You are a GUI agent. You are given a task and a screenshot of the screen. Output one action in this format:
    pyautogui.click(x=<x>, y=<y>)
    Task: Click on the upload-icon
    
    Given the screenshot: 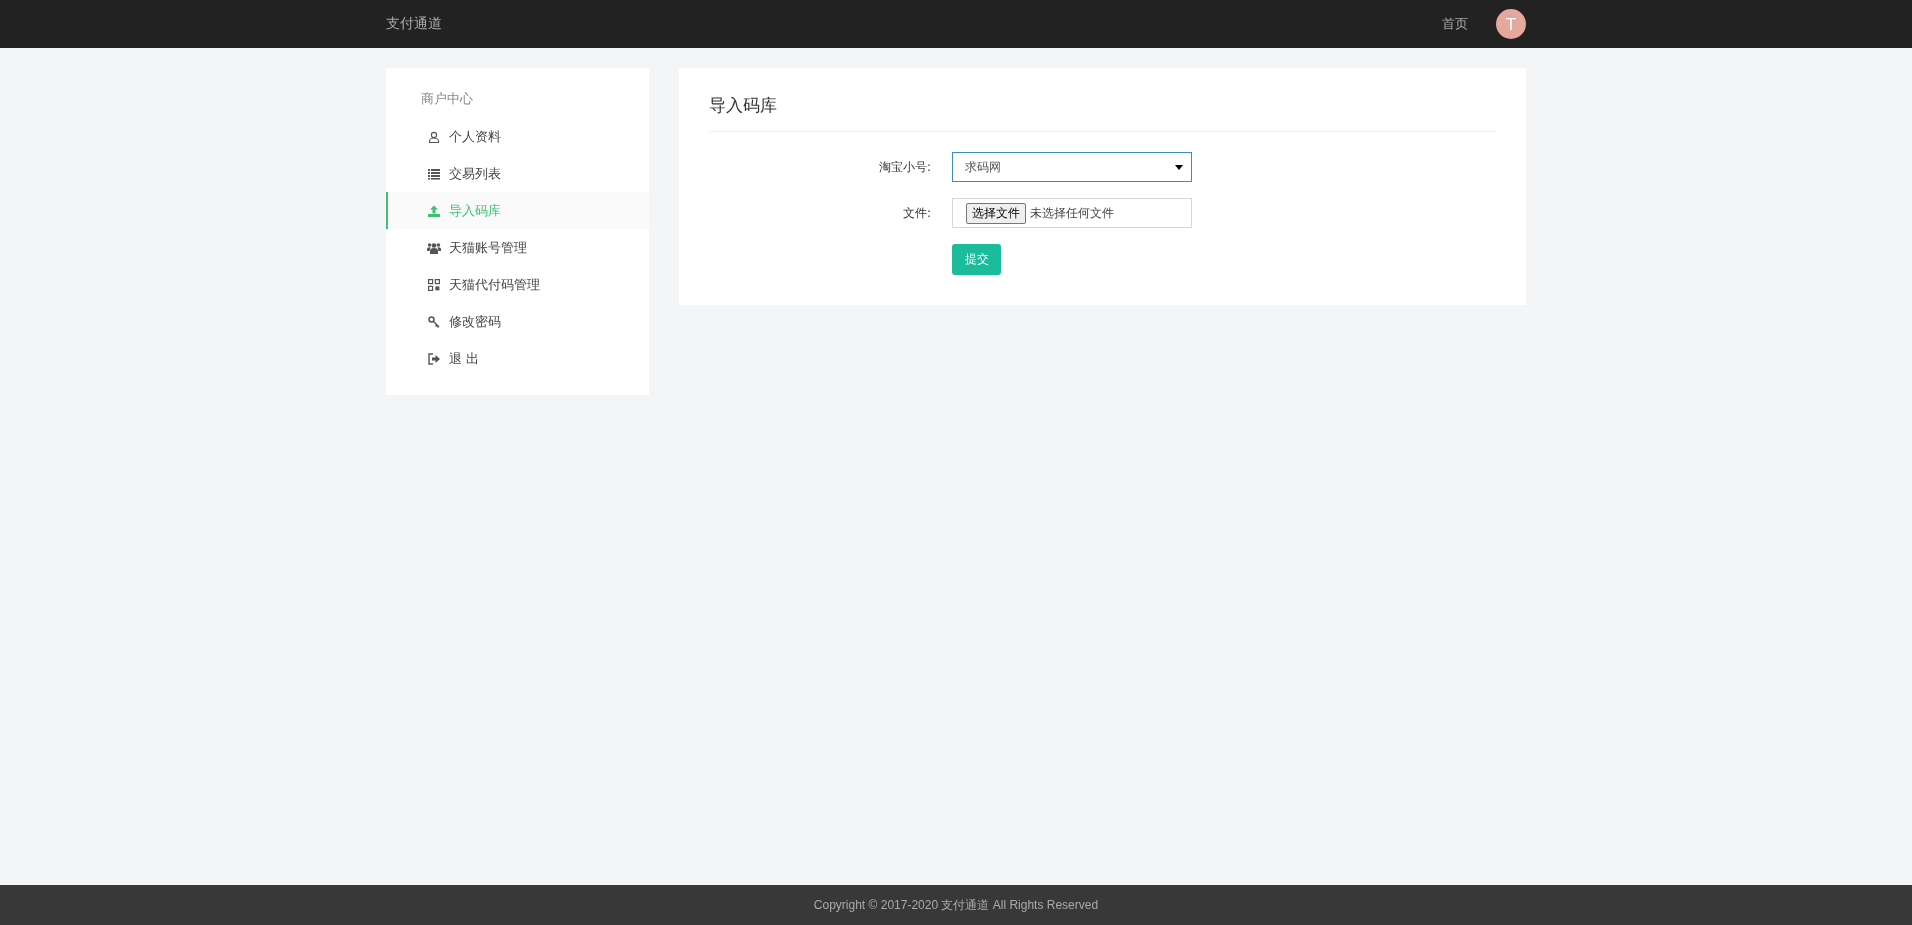 What is the action you would take?
    pyautogui.click(x=434, y=210)
    